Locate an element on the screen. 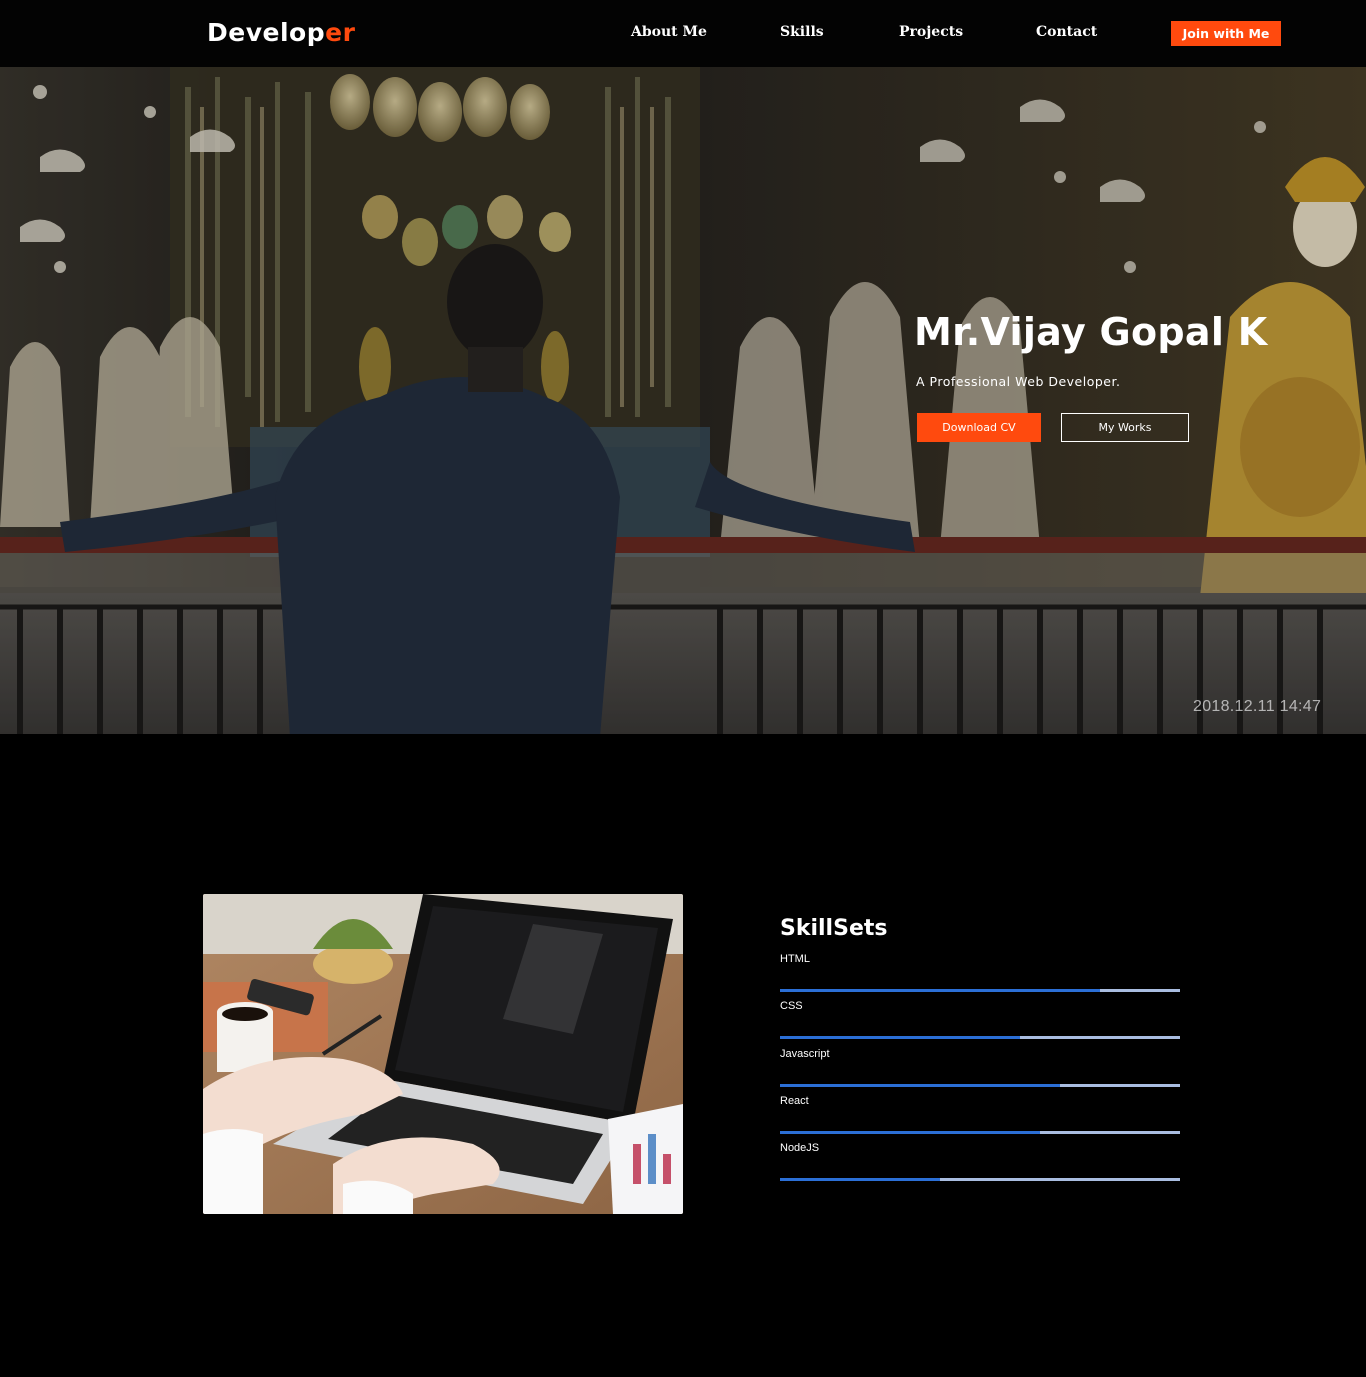  skill-bar-react is located at coordinates (980, 1132).